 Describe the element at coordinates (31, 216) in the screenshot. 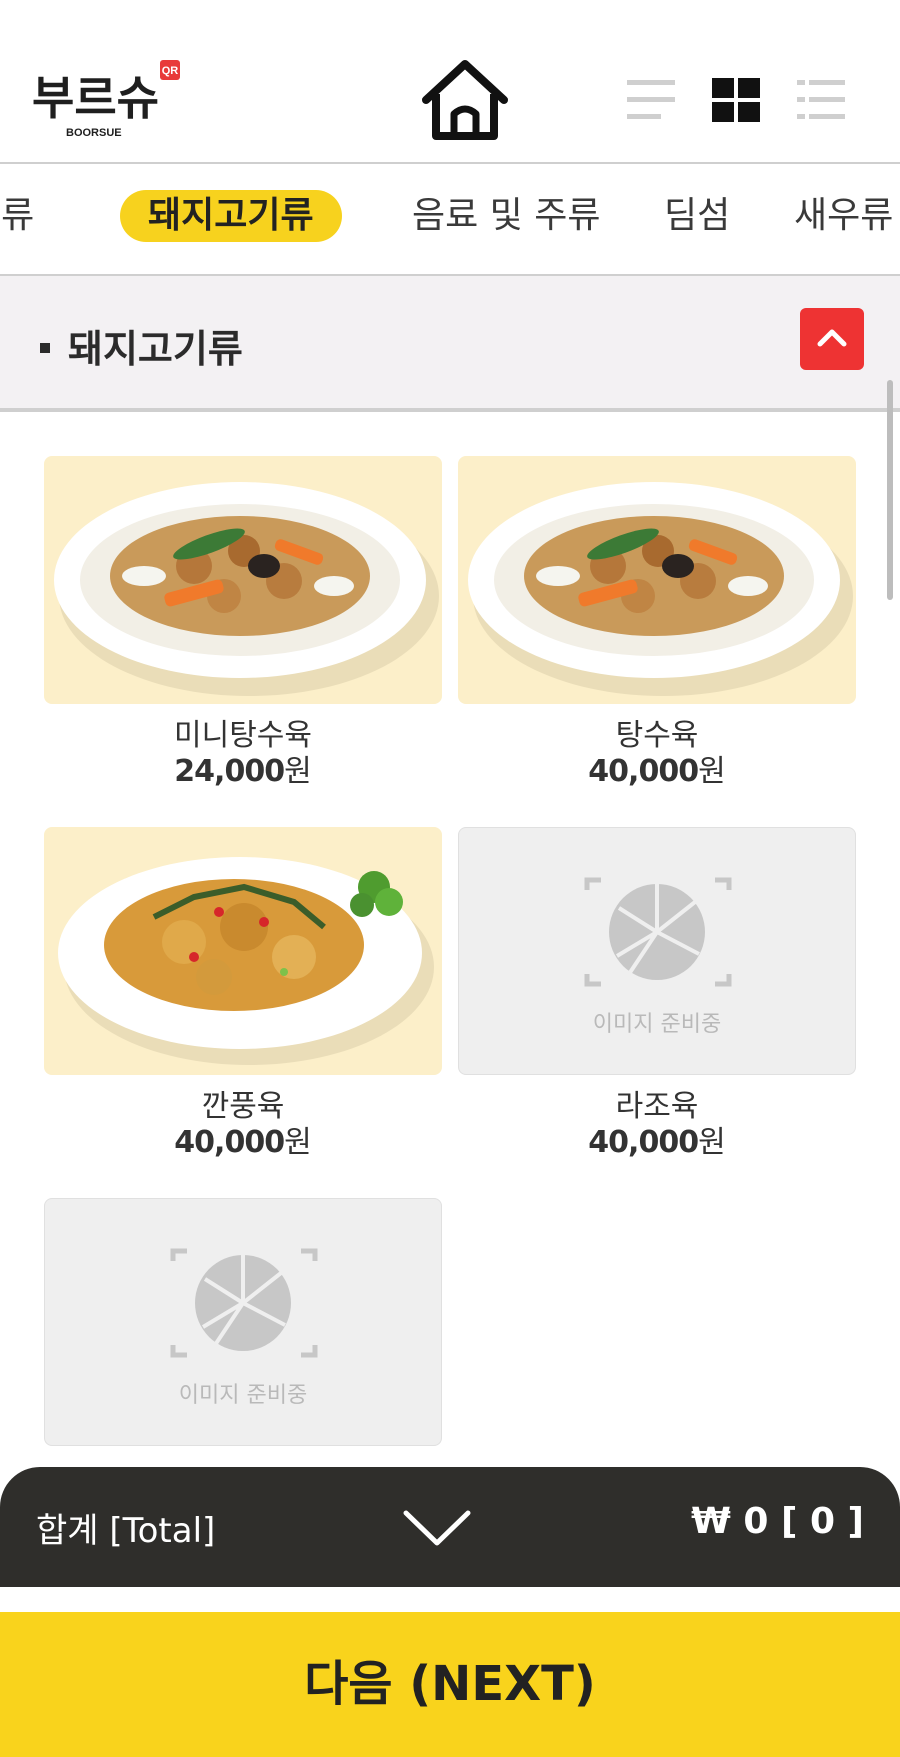

I see `tab-noodles: 면류` at that location.